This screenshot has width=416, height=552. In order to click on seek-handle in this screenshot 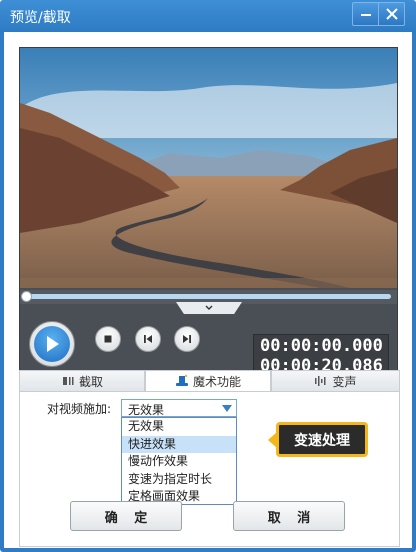, I will do `click(26, 296)`.